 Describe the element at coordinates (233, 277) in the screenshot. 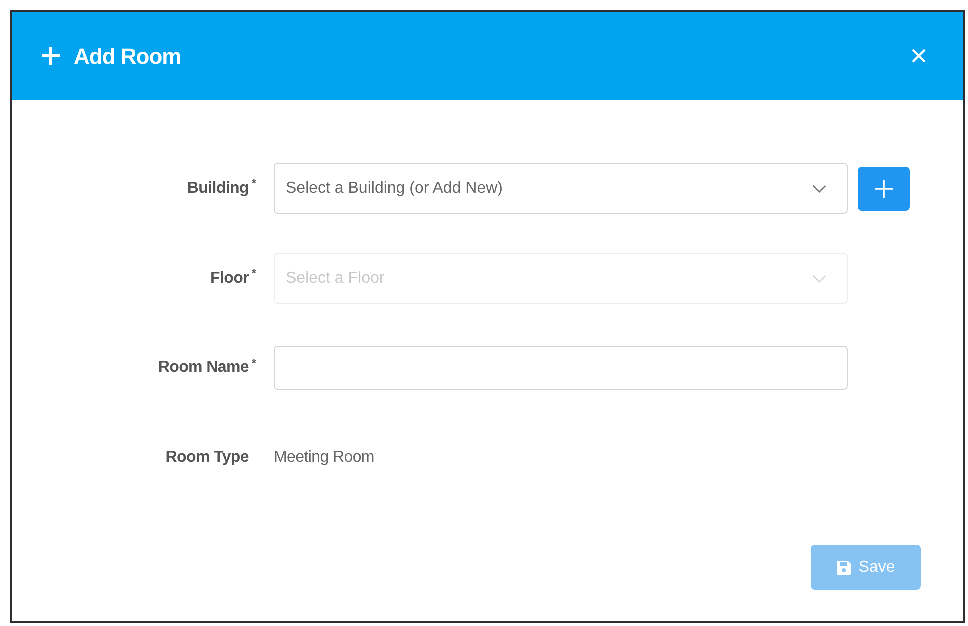

I see `field-label: Floor $^{*}$` at that location.